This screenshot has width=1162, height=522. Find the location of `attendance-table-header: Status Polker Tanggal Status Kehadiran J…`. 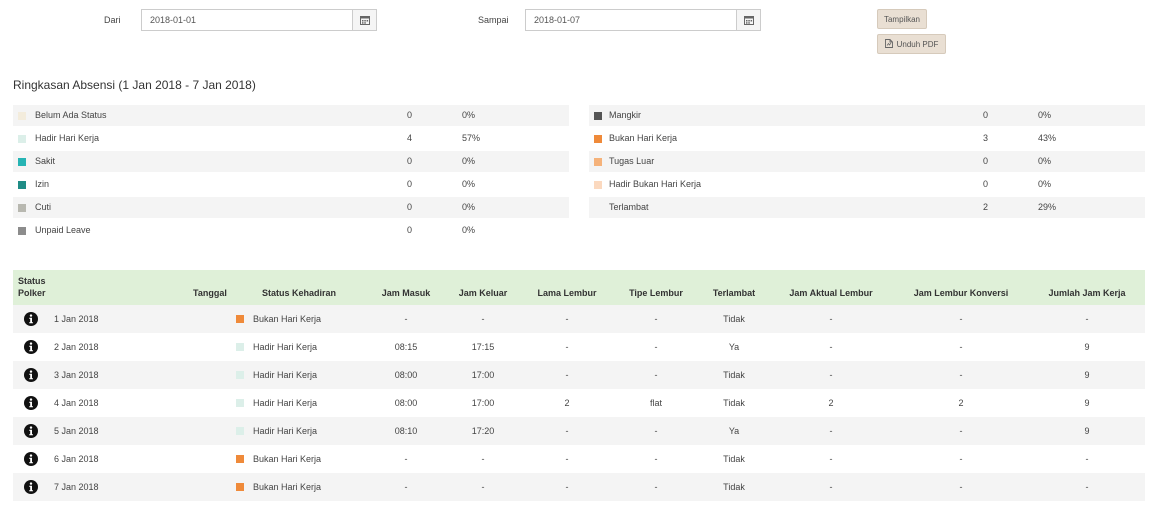

attendance-table-header: Status Polker Tanggal Status Kehadiran J… is located at coordinates (579, 287).